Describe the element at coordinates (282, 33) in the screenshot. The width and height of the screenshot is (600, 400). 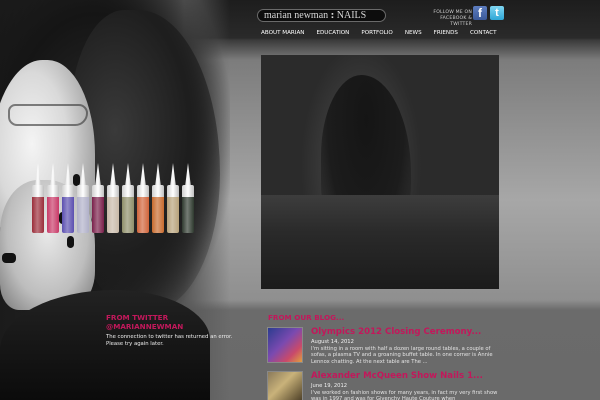
I see `nav-about-marian: ABOUT MARIAN` at that location.